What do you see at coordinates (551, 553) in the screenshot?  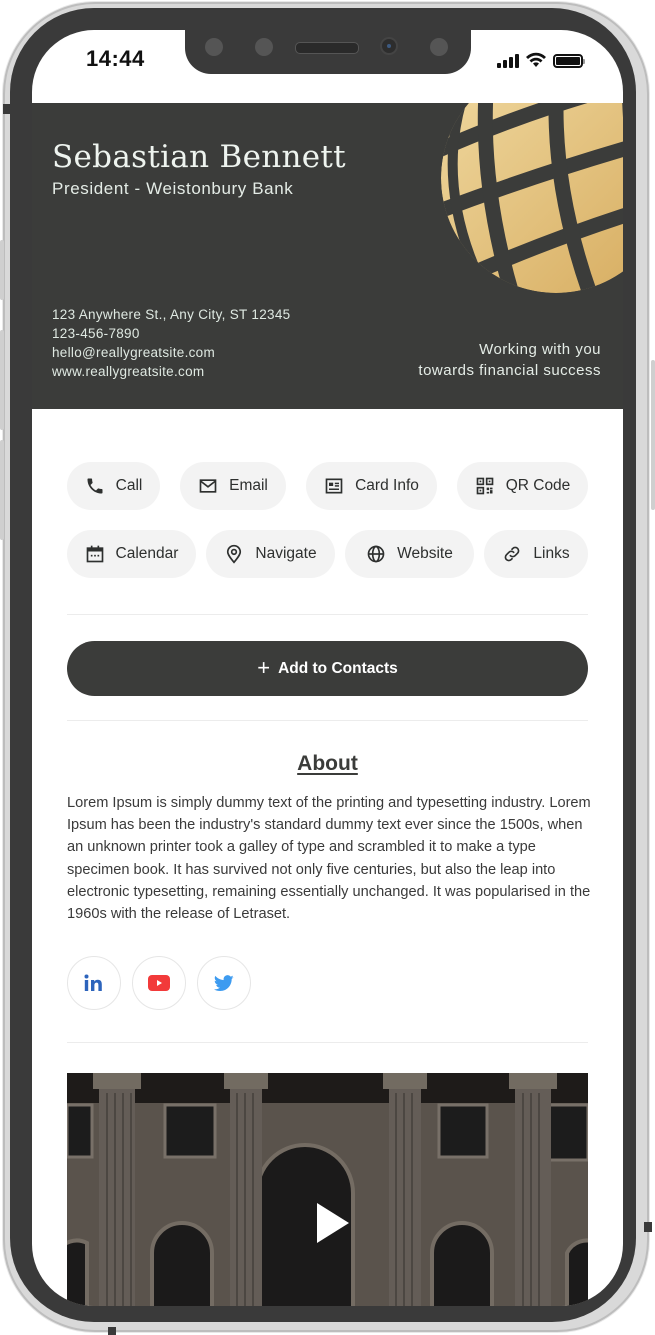 I see `links-label: Links` at bounding box center [551, 553].